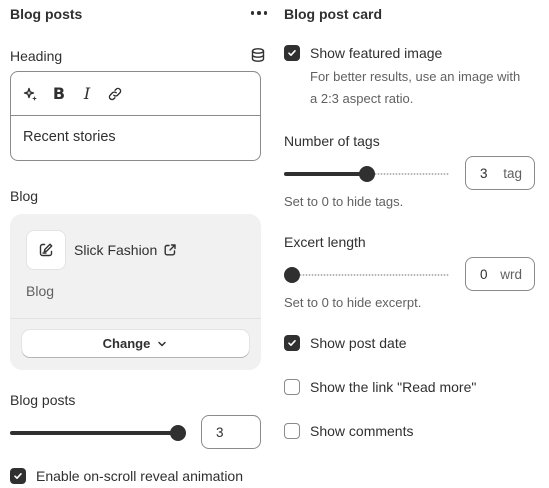 Image resolution: width=549 pixels, height=488 pixels. What do you see at coordinates (135, 137) in the screenshot?
I see `heading-editor-content: Recent stories` at bounding box center [135, 137].